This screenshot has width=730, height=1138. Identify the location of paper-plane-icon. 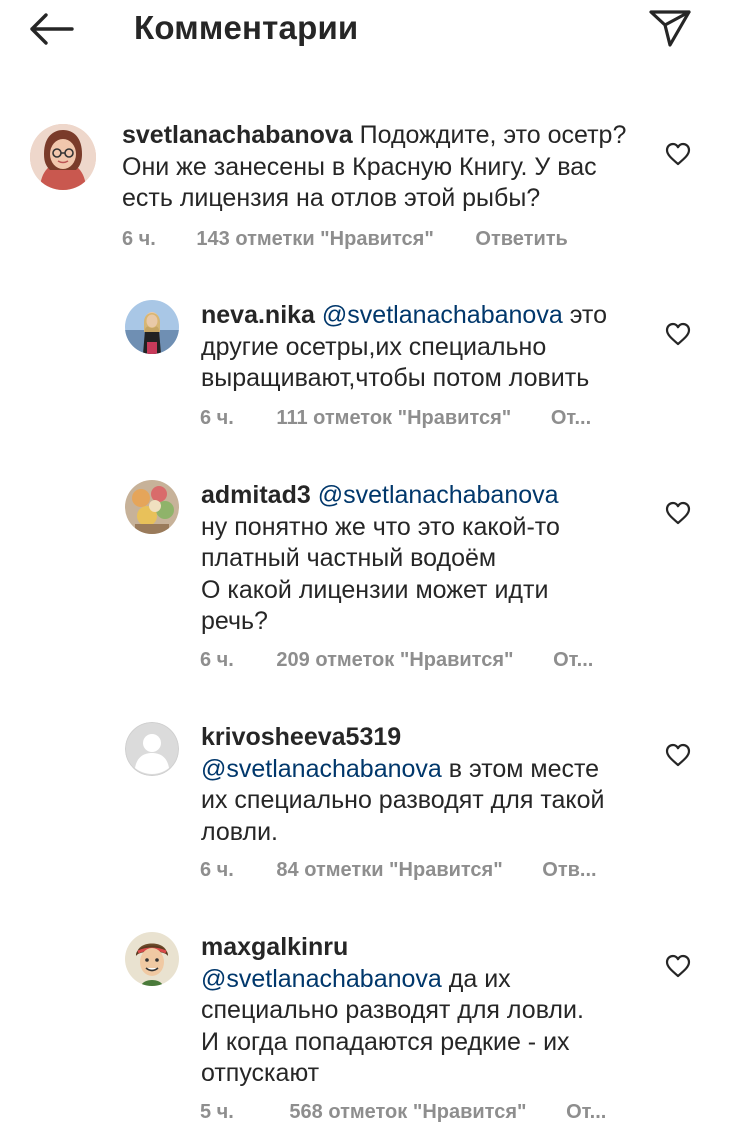
(670, 28).